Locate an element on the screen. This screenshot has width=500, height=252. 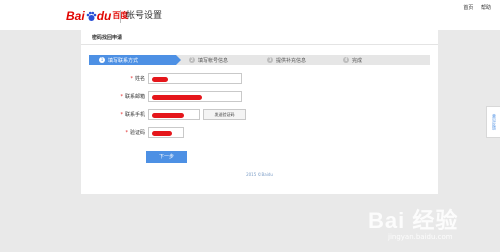
captcha-label: * 验证码 is located at coordinates (135, 133).